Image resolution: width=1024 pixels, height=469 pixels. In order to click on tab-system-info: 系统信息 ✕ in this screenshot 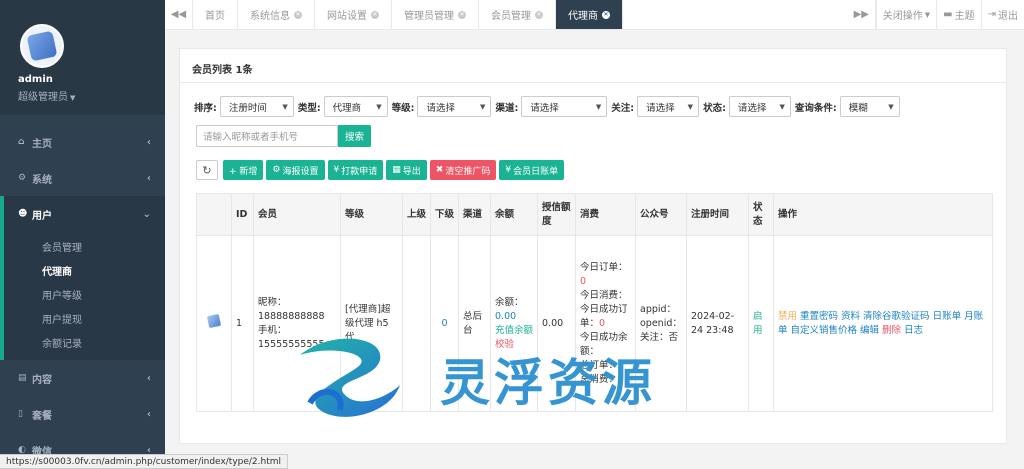, I will do `click(276, 14)`.